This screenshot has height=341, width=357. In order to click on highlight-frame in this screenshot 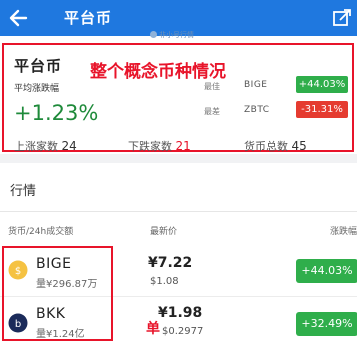, I will do `click(57, 293)`.